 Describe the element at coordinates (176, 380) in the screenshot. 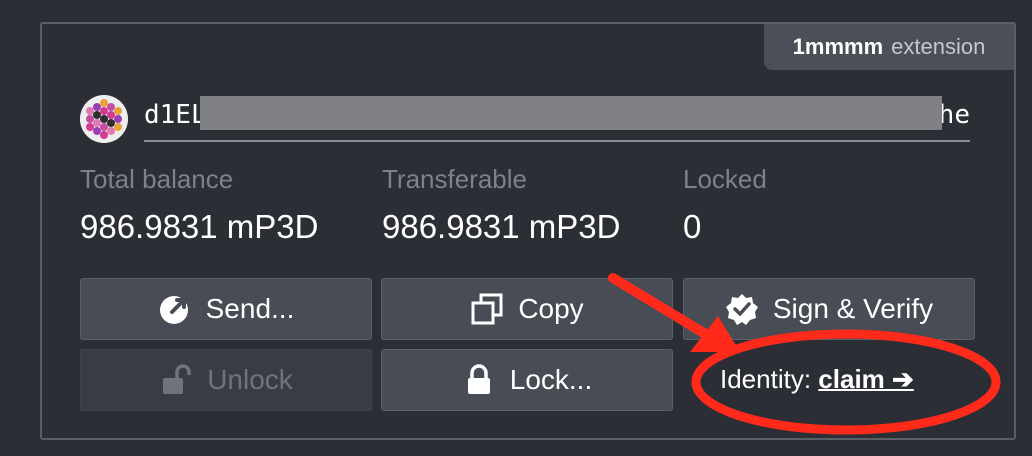

I see `unlock-icon` at that location.